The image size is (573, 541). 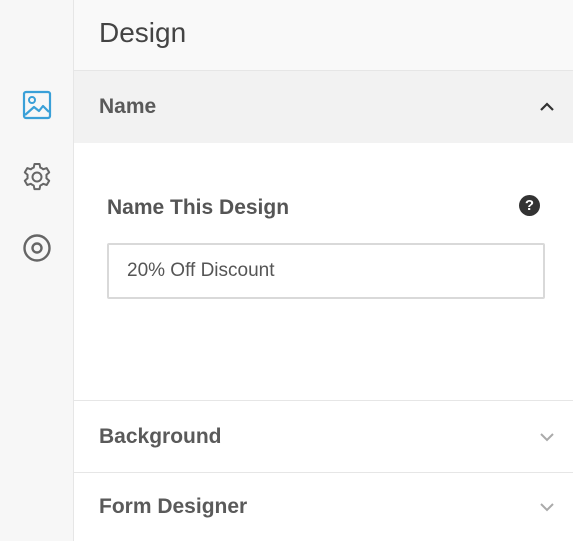 I want to click on gear-icon, so click(x=37, y=177).